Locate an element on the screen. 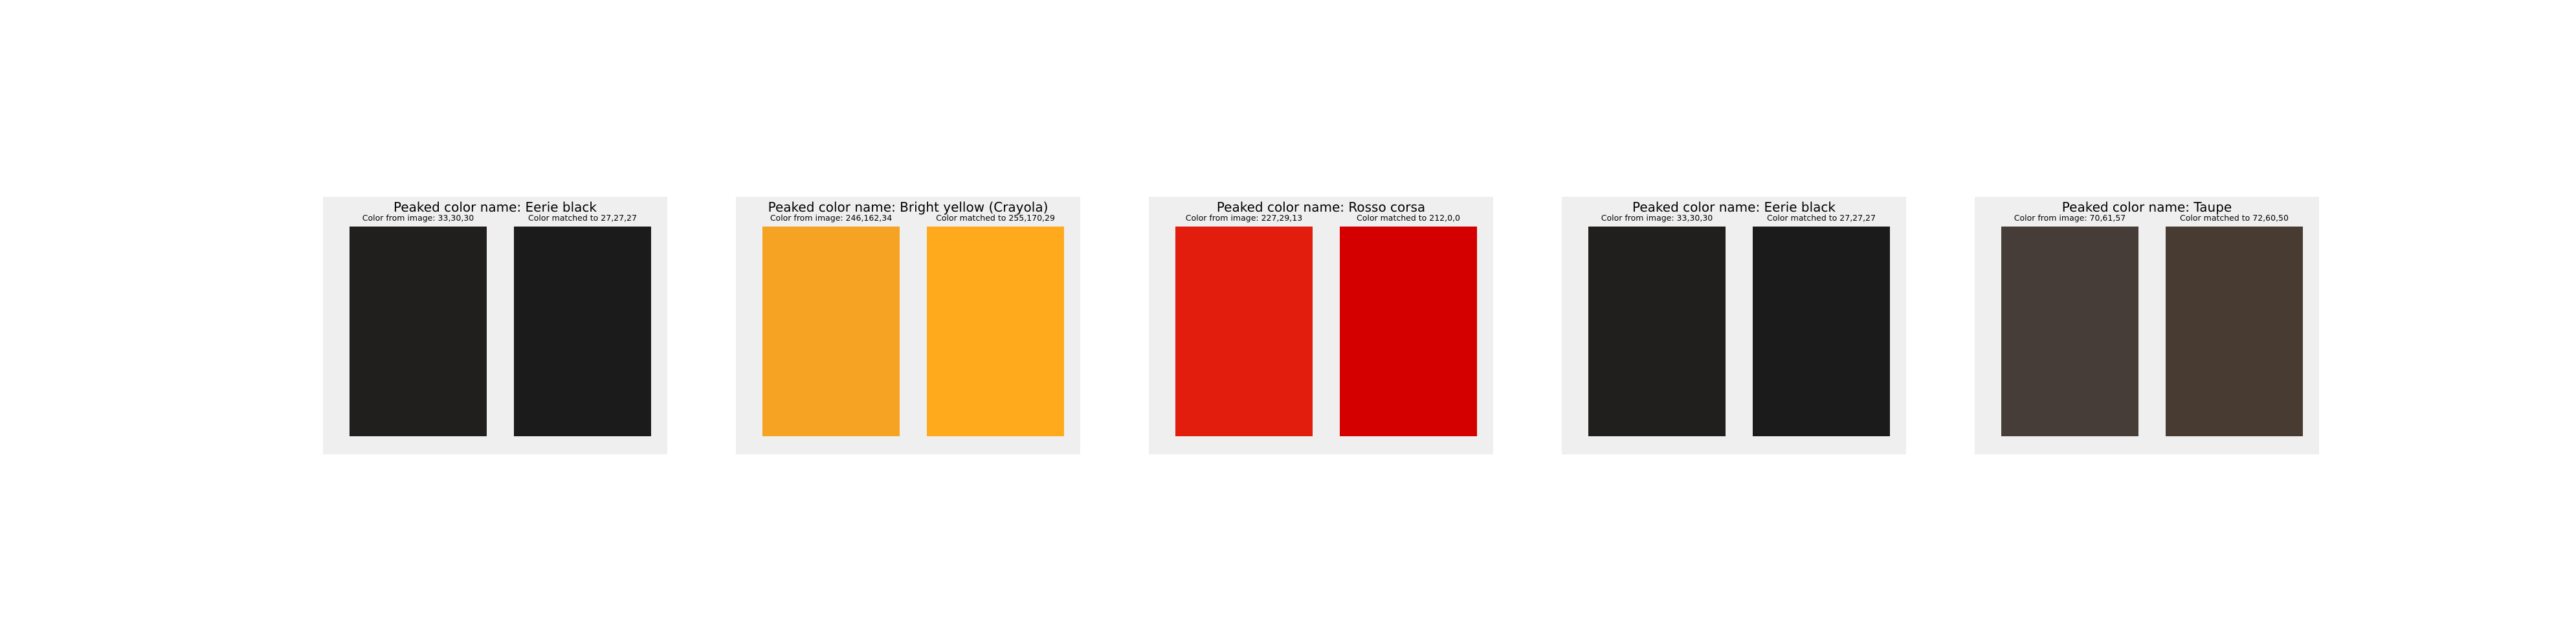 The width and height of the screenshot is (2576, 644). matched-color-label: Color matched to 255,170,29 is located at coordinates (995, 218).